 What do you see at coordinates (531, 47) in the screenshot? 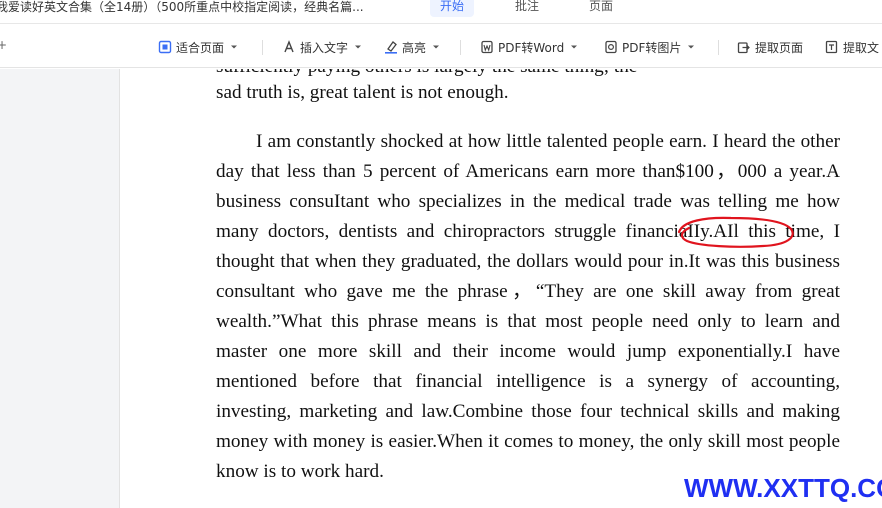
I see `pdf-to-word-label: PDF转Word` at bounding box center [531, 47].